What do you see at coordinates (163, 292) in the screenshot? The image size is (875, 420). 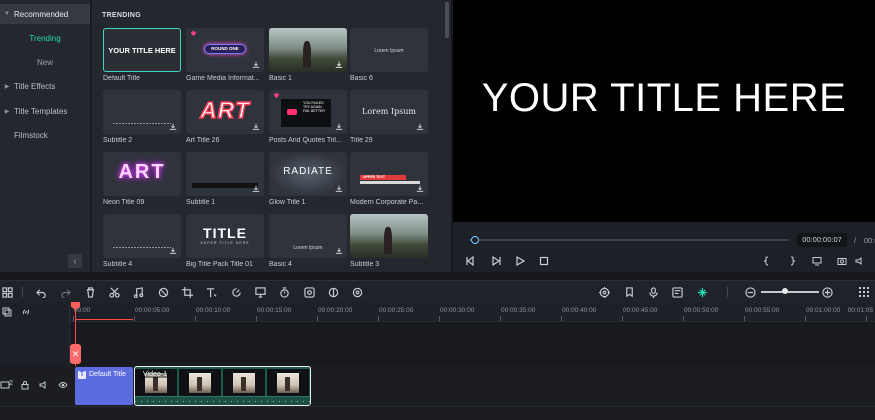 I see `tag-icon` at bounding box center [163, 292].